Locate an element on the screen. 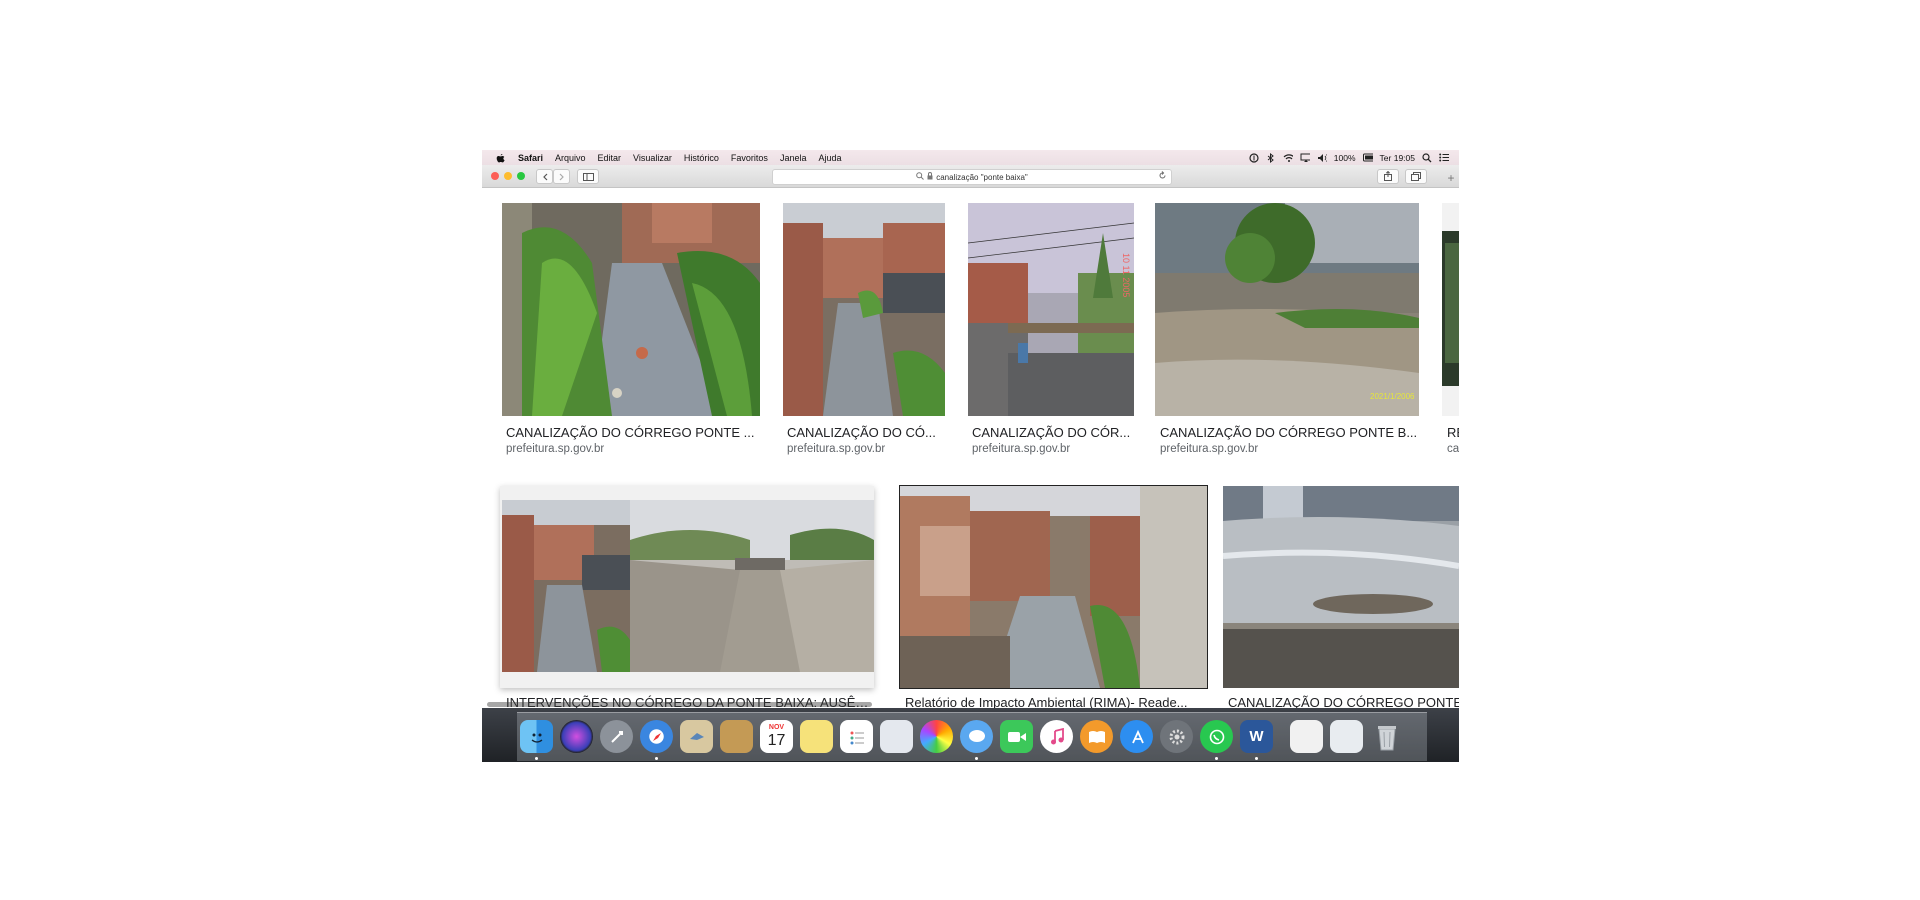 The width and height of the screenshot is (1920, 900). water-channel-photo is located at coordinates (1341, 587).